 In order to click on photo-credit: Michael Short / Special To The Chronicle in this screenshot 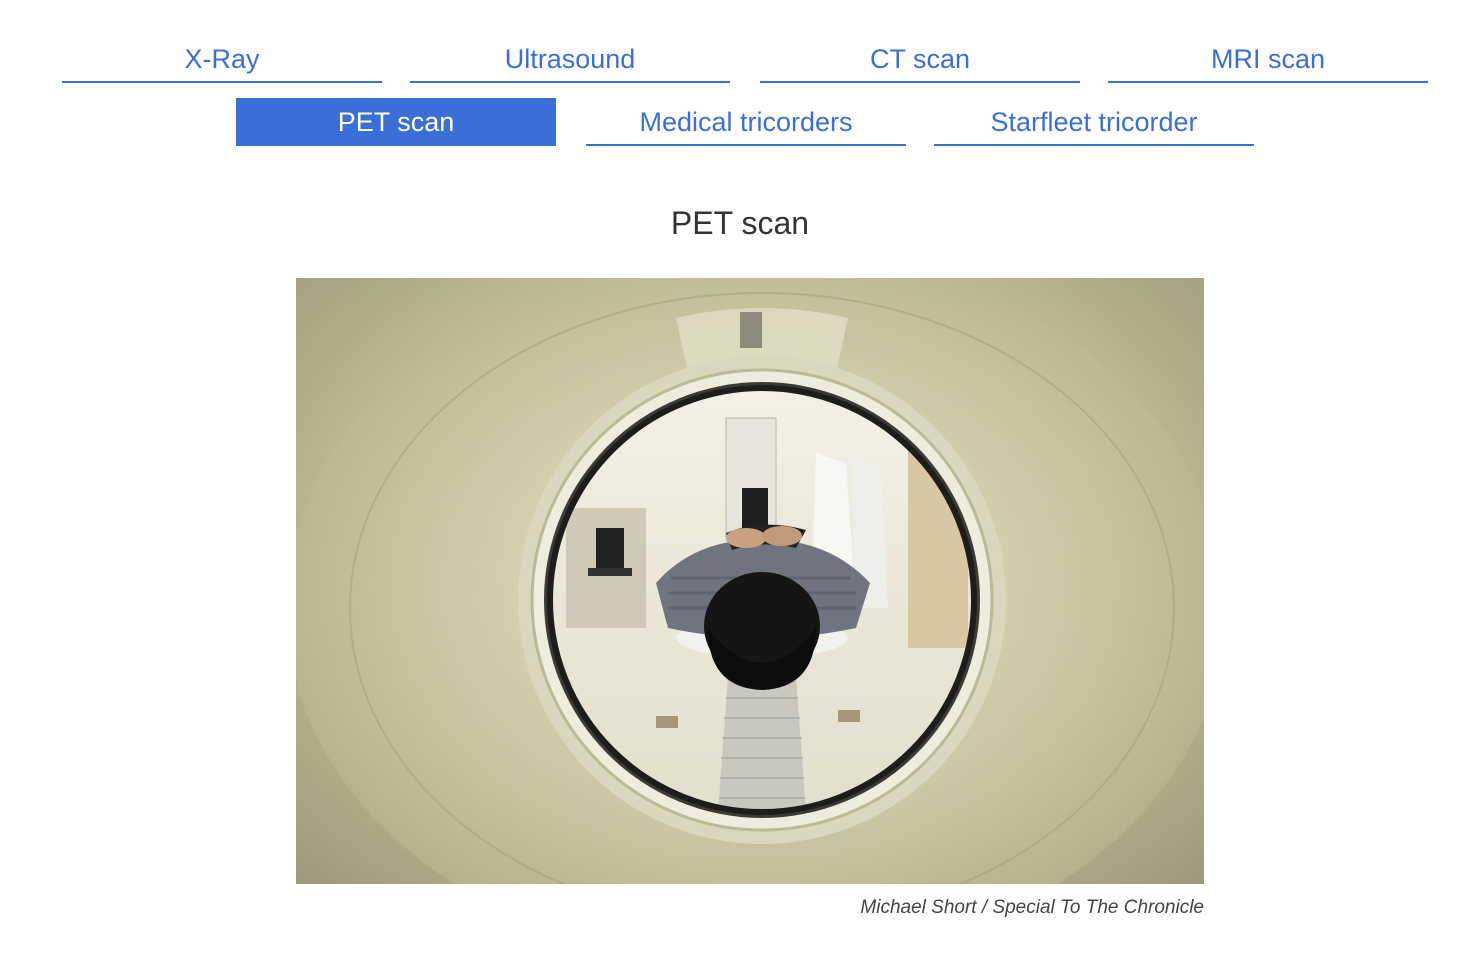, I will do `click(1032, 907)`.